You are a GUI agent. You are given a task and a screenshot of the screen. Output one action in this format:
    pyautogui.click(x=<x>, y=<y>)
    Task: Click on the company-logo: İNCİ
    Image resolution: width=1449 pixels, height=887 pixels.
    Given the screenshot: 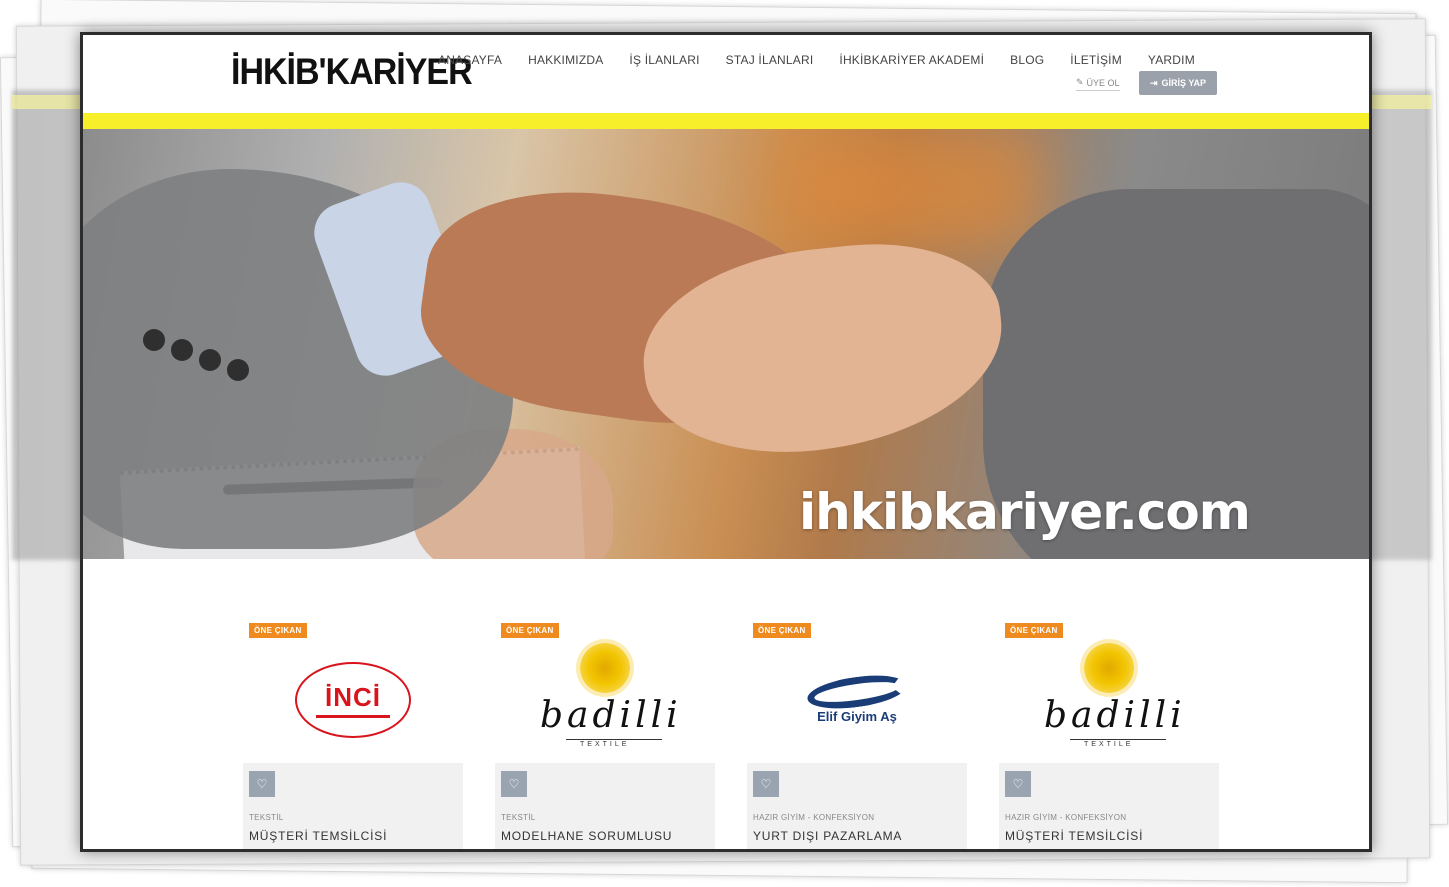 What is the action you would take?
    pyautogui.click(x=353, y=700)
    